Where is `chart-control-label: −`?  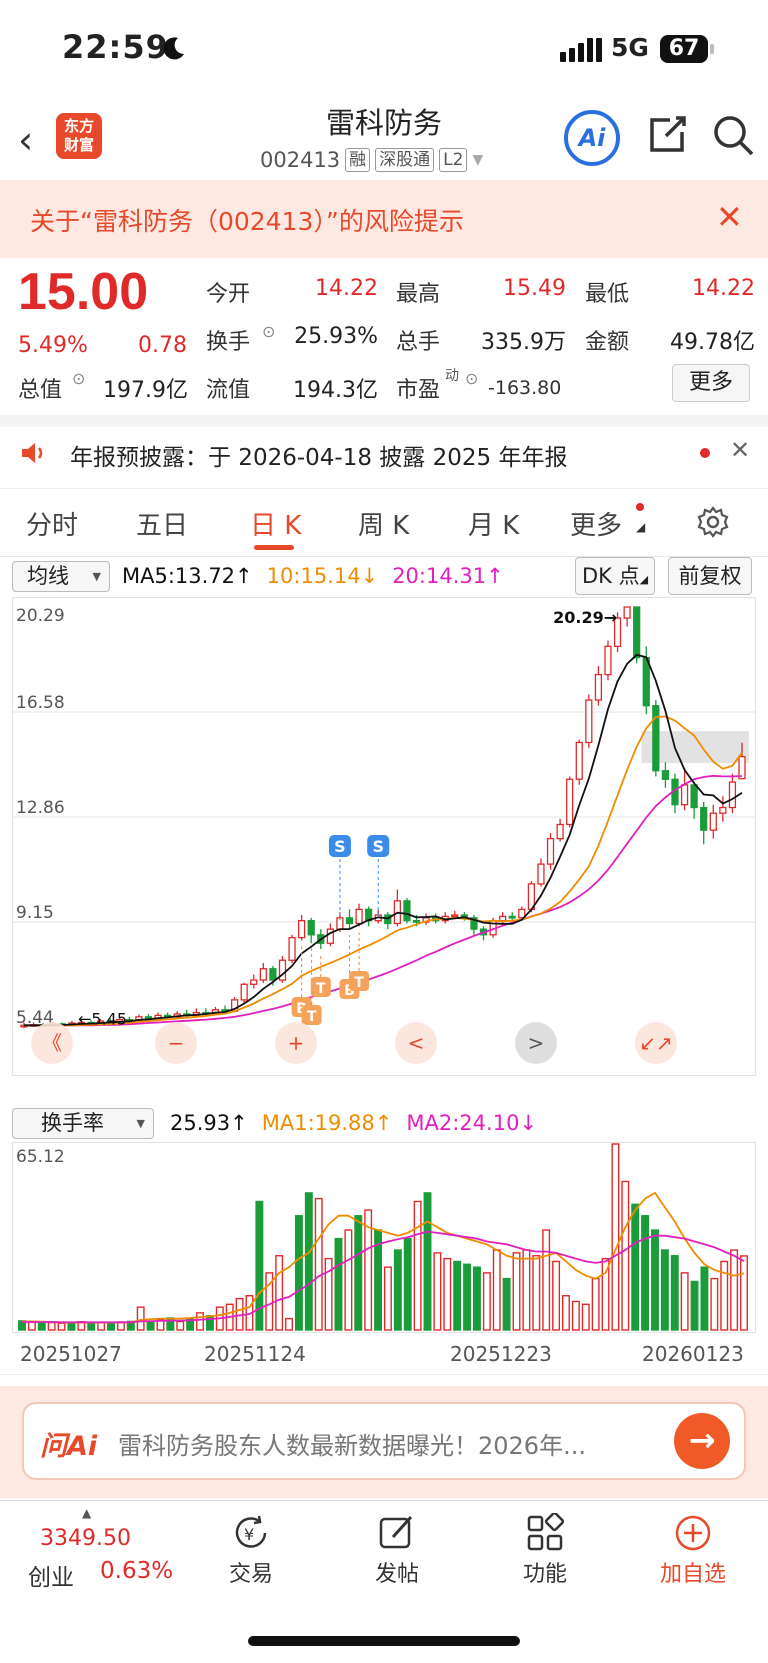
chart-control-label: − is located at coordinates (176, 1043).